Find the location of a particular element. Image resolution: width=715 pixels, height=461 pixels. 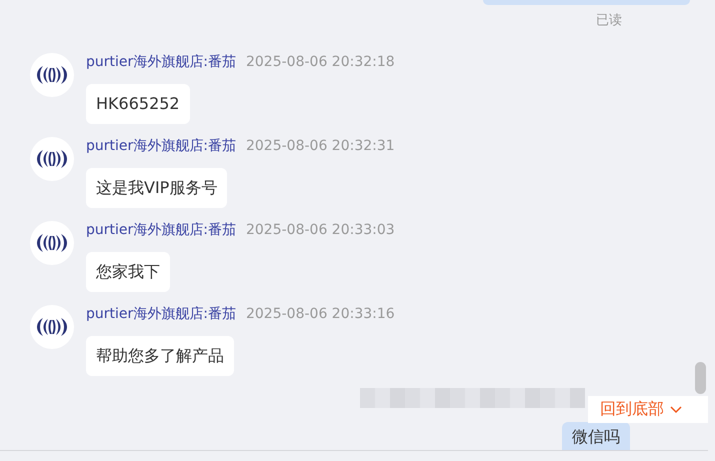

chevron-down-icon is located at coordinates (676, 410).